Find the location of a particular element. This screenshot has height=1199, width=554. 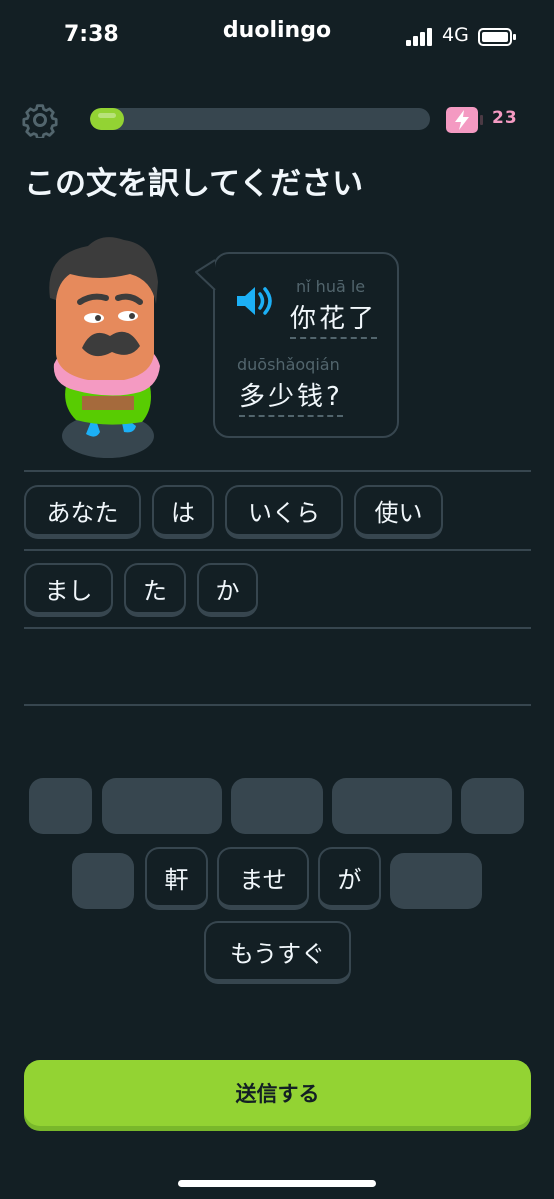

instruction-title: この文を訳してください is located at coordinates (194, 184).